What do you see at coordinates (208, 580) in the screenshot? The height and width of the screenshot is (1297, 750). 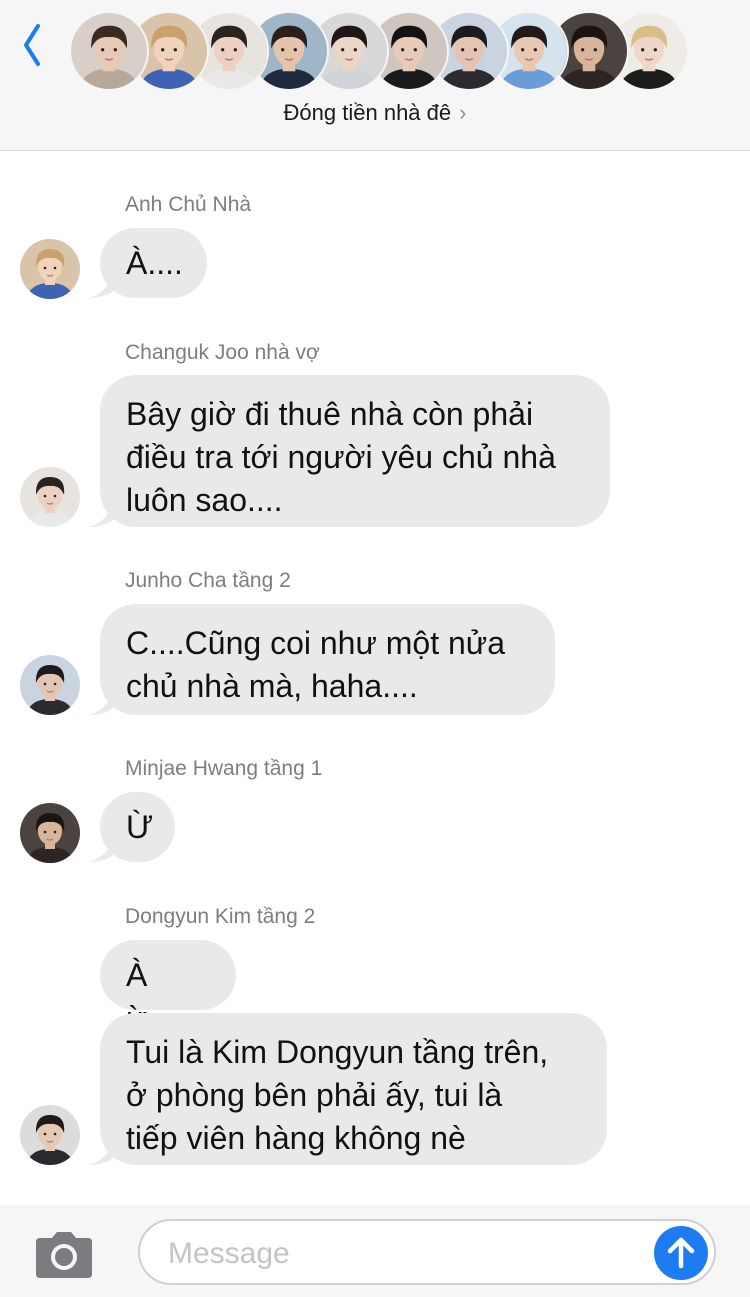 I see `sender-name: Junho Cha tầng 2` at bounding box center [208, 580].